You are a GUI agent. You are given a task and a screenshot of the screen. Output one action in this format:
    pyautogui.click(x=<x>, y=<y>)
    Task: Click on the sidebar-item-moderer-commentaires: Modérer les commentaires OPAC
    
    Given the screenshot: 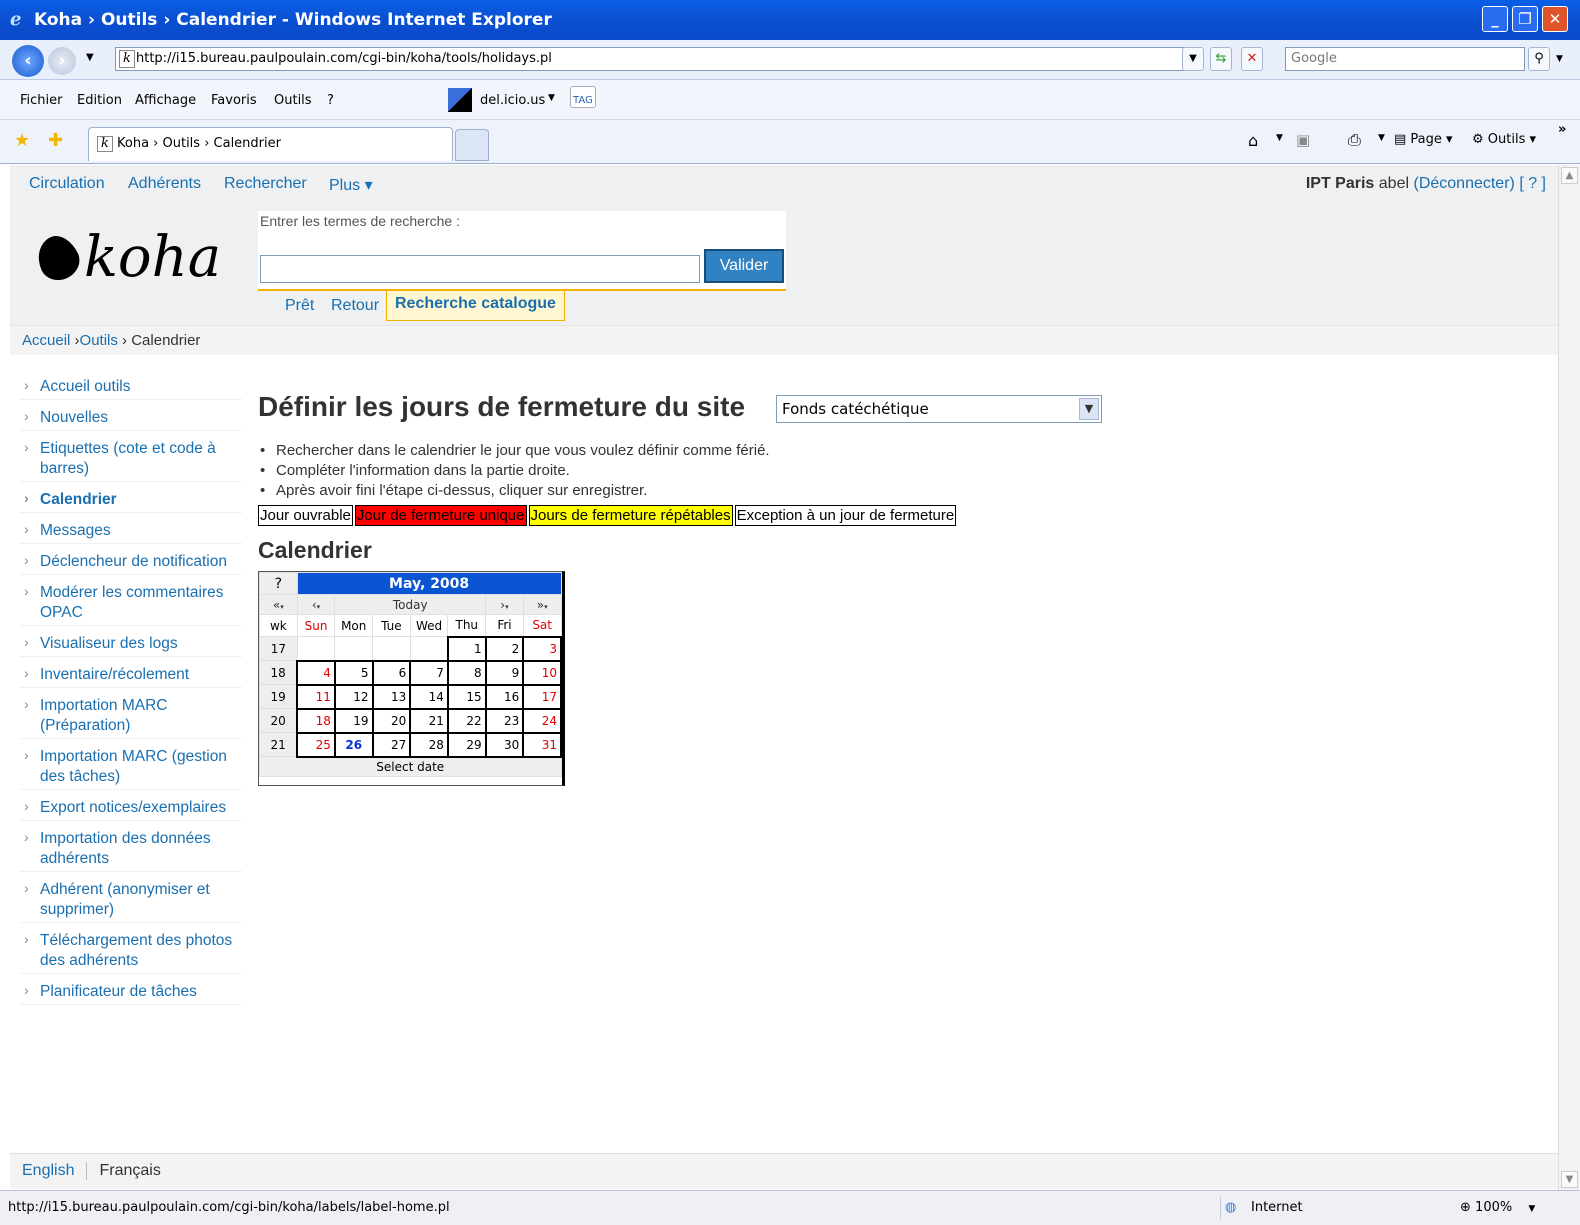 What is the action you would take?
    pyautogui.click(x=131, y=603)
    